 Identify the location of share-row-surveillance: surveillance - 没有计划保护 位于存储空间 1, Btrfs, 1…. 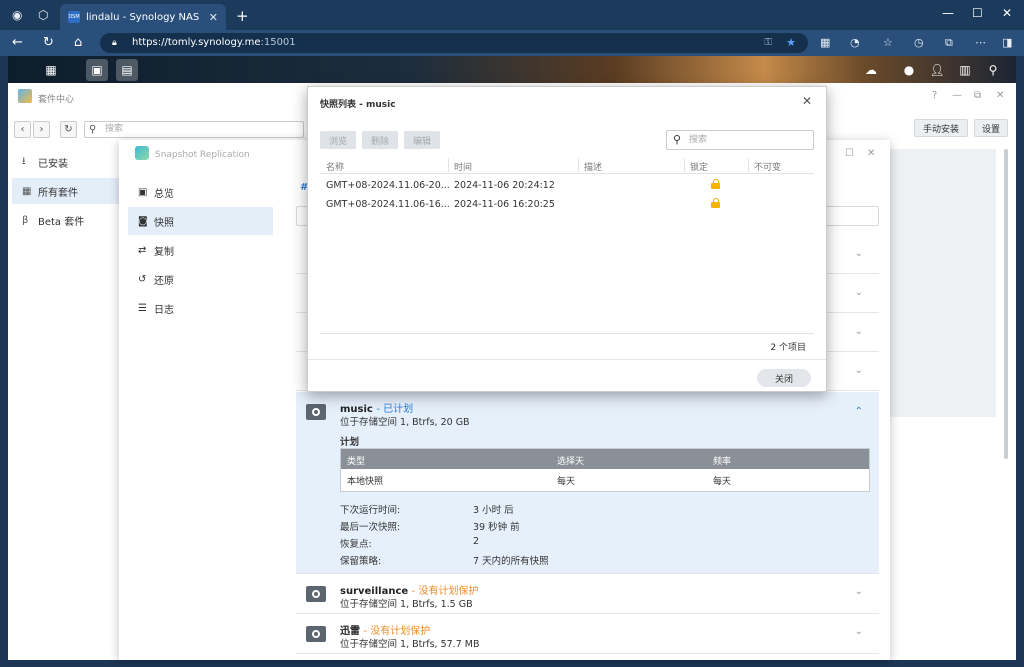
(587, 594).